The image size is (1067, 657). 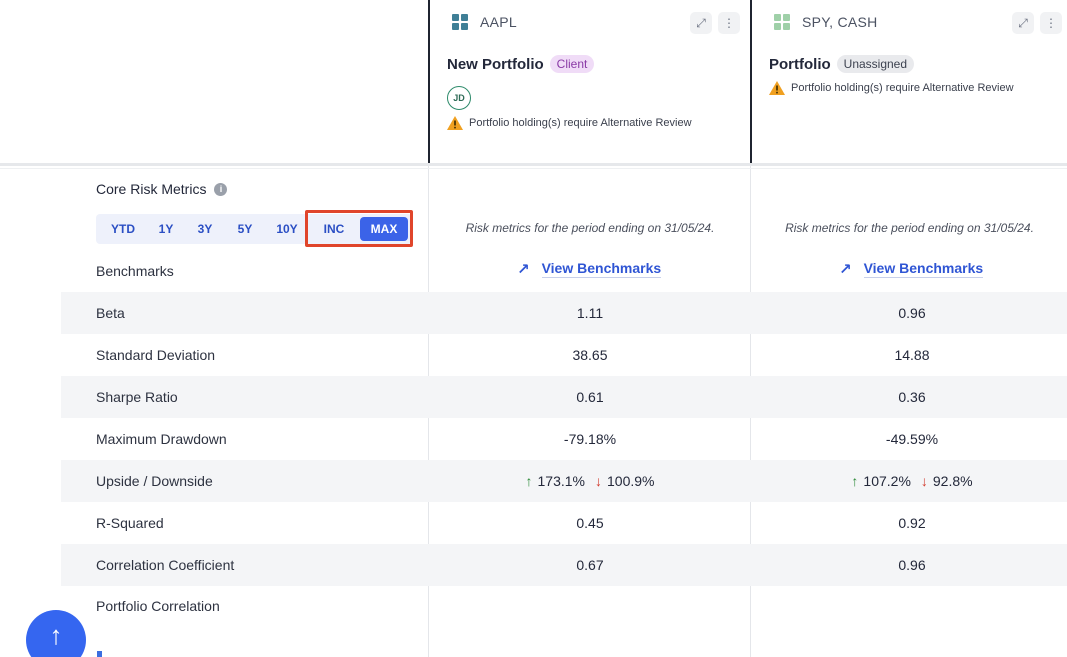 I want to click on metric-row-portfolio-correlation: Portfolio Correlation, so click(x=564, y=606).